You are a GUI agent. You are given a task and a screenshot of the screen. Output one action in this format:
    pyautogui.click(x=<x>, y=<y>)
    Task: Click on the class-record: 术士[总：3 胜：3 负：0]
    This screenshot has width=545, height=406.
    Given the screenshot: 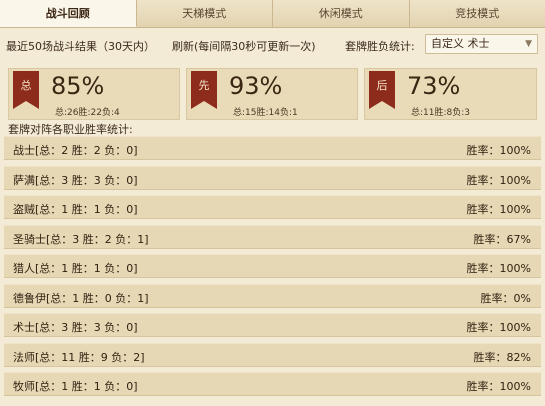 What is the action you would take?
    pyautogui.click(x=75, y=327)
    